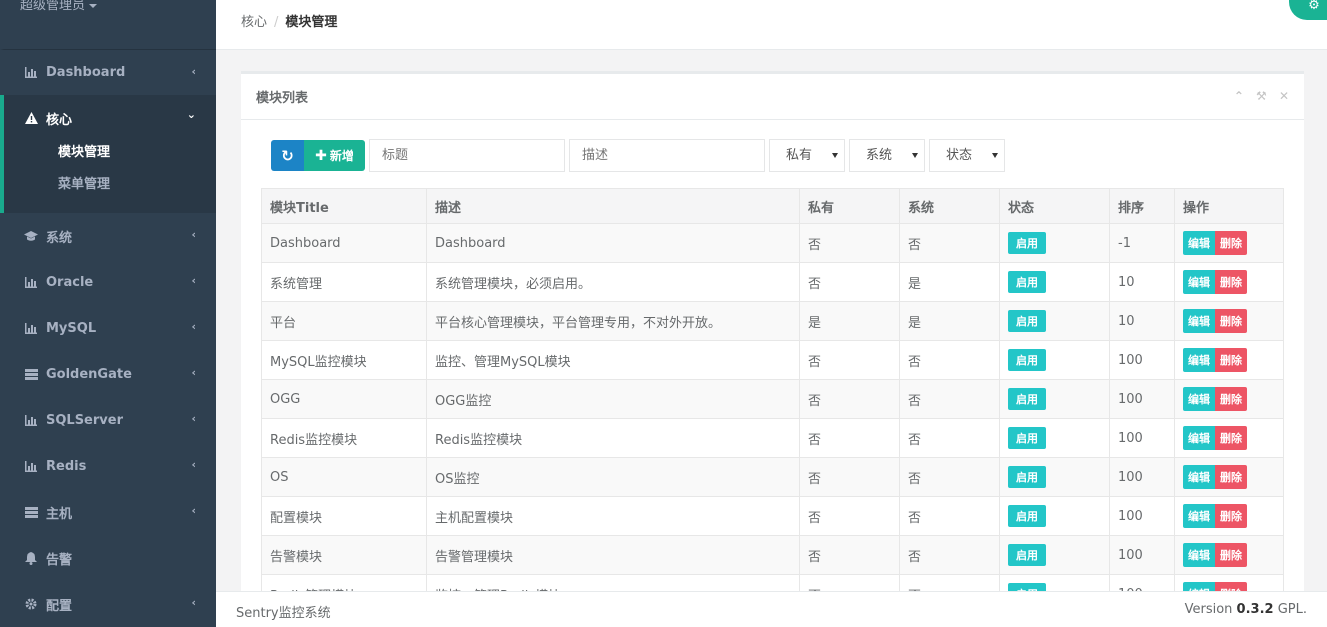 This screenshot has width=1327, height=627. Describe the element at coordinates (59, 120) in the screenshot. I see `sidebar-item-label: 核心` at that location.